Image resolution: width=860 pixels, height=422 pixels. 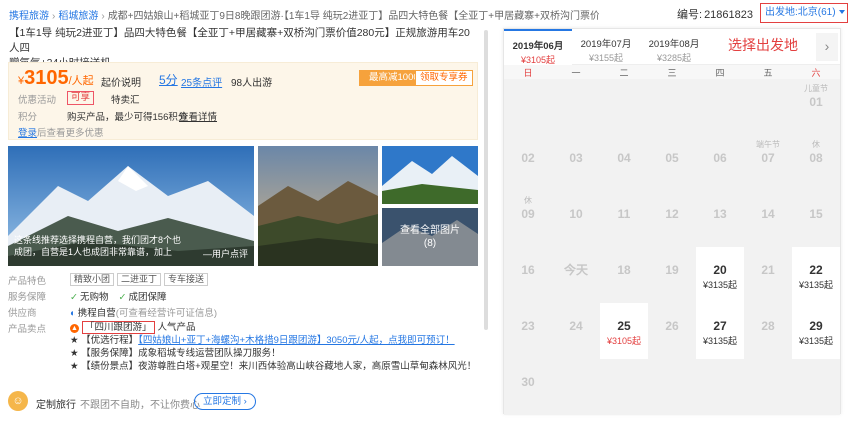 I want to click on month-name: 2019年08月, so click(x=674, y=44).